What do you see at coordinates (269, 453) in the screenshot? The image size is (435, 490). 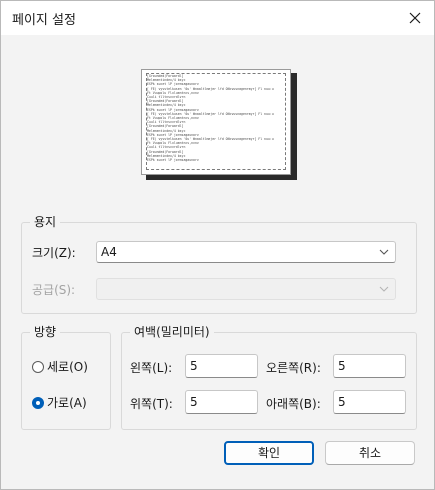 I see `ok-button: 확인` at bounding box center [269, 453].